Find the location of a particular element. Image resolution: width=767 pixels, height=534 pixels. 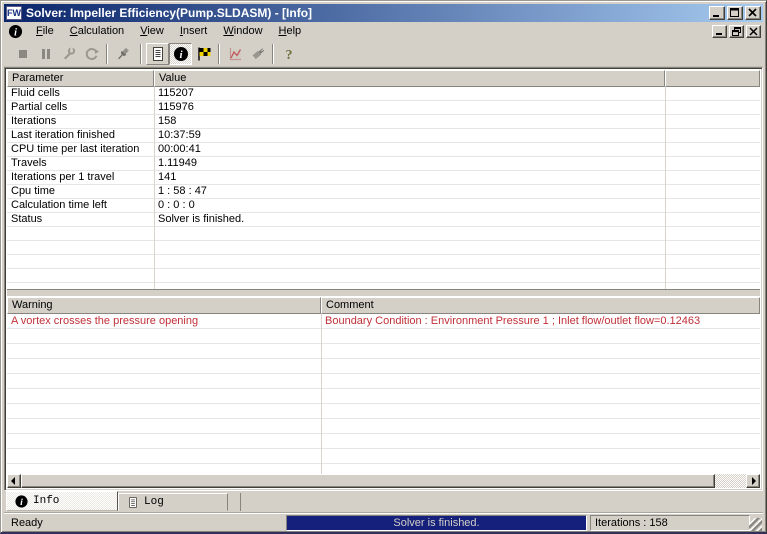

pane-splitter is located at coordinates (383, 293).